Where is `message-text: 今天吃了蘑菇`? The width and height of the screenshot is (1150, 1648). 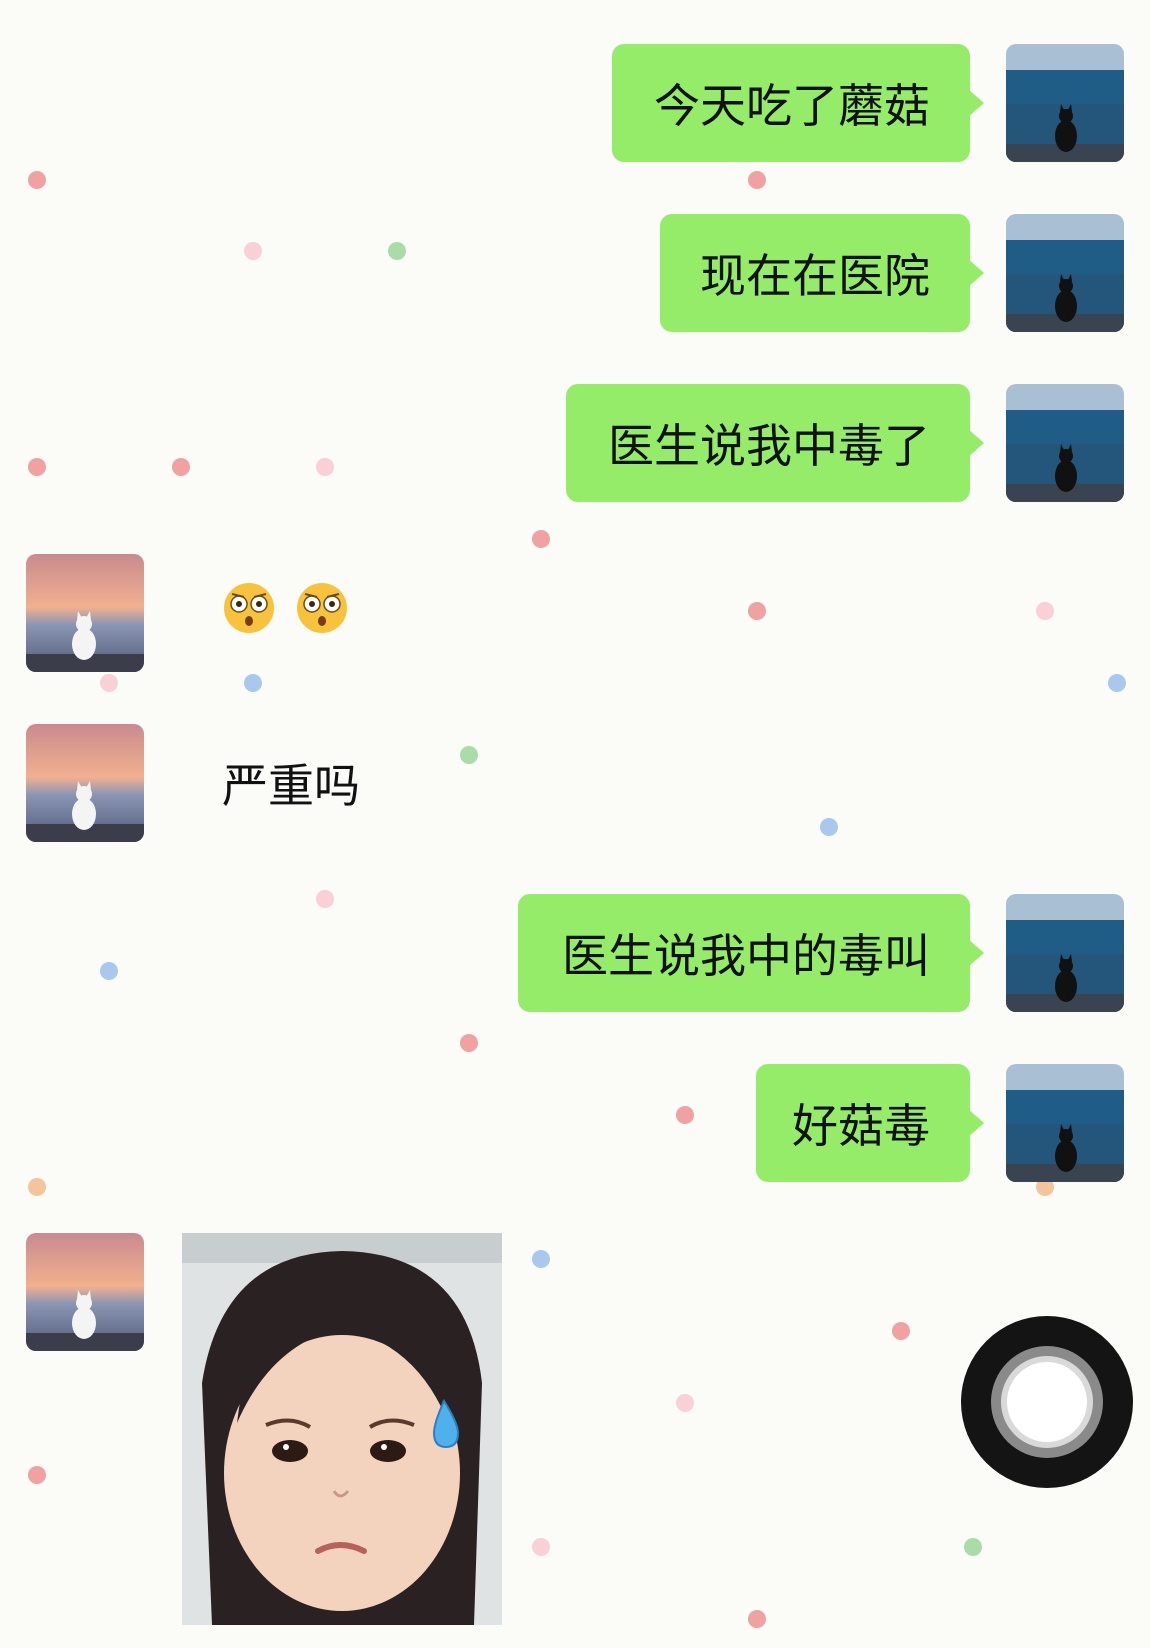
message-text: 今天吃了蘑菇 is located at coordinates (792, 106).